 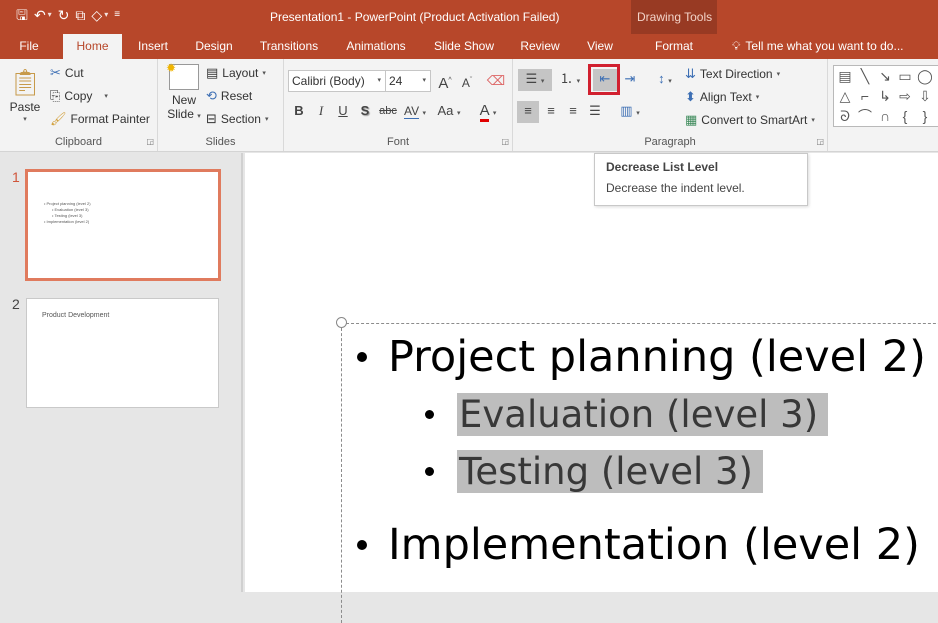 What do you see at coordinates (365, 111) in the screenshot?
I see `text-shadow-button: S` at bounding box center [365, 111].